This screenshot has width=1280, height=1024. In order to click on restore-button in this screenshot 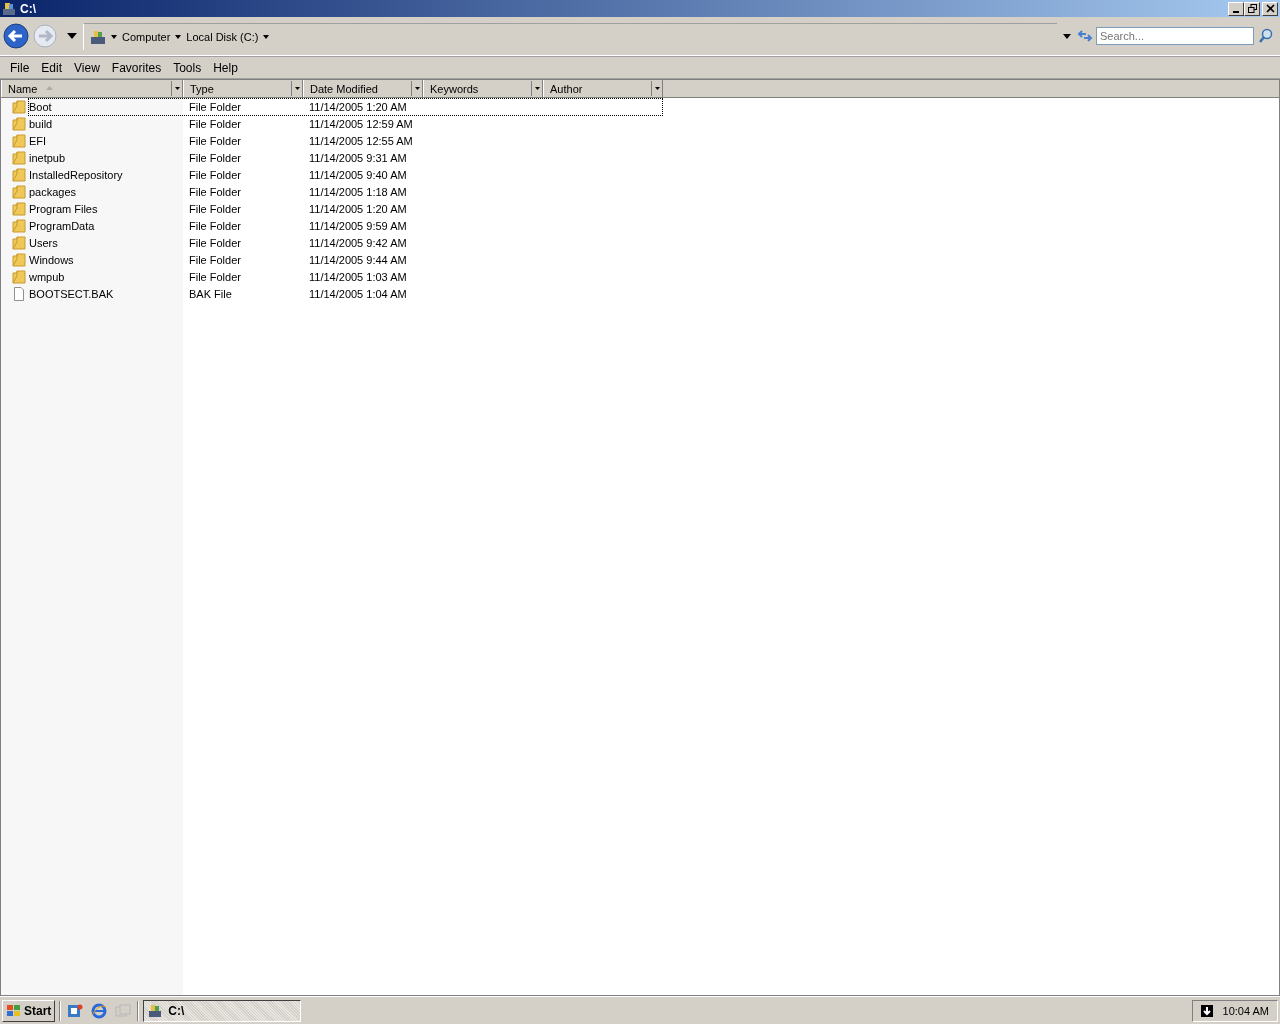, I will do `click(1252, 8)`.